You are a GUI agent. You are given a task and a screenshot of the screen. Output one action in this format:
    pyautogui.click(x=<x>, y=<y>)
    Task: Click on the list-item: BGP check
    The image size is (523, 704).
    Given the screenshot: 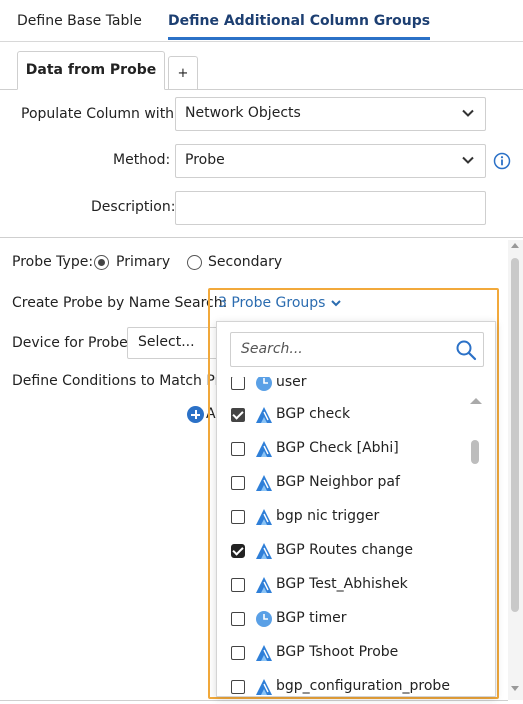 What is the action you would take?
    pyautogui.click(x=341, y=415)
    